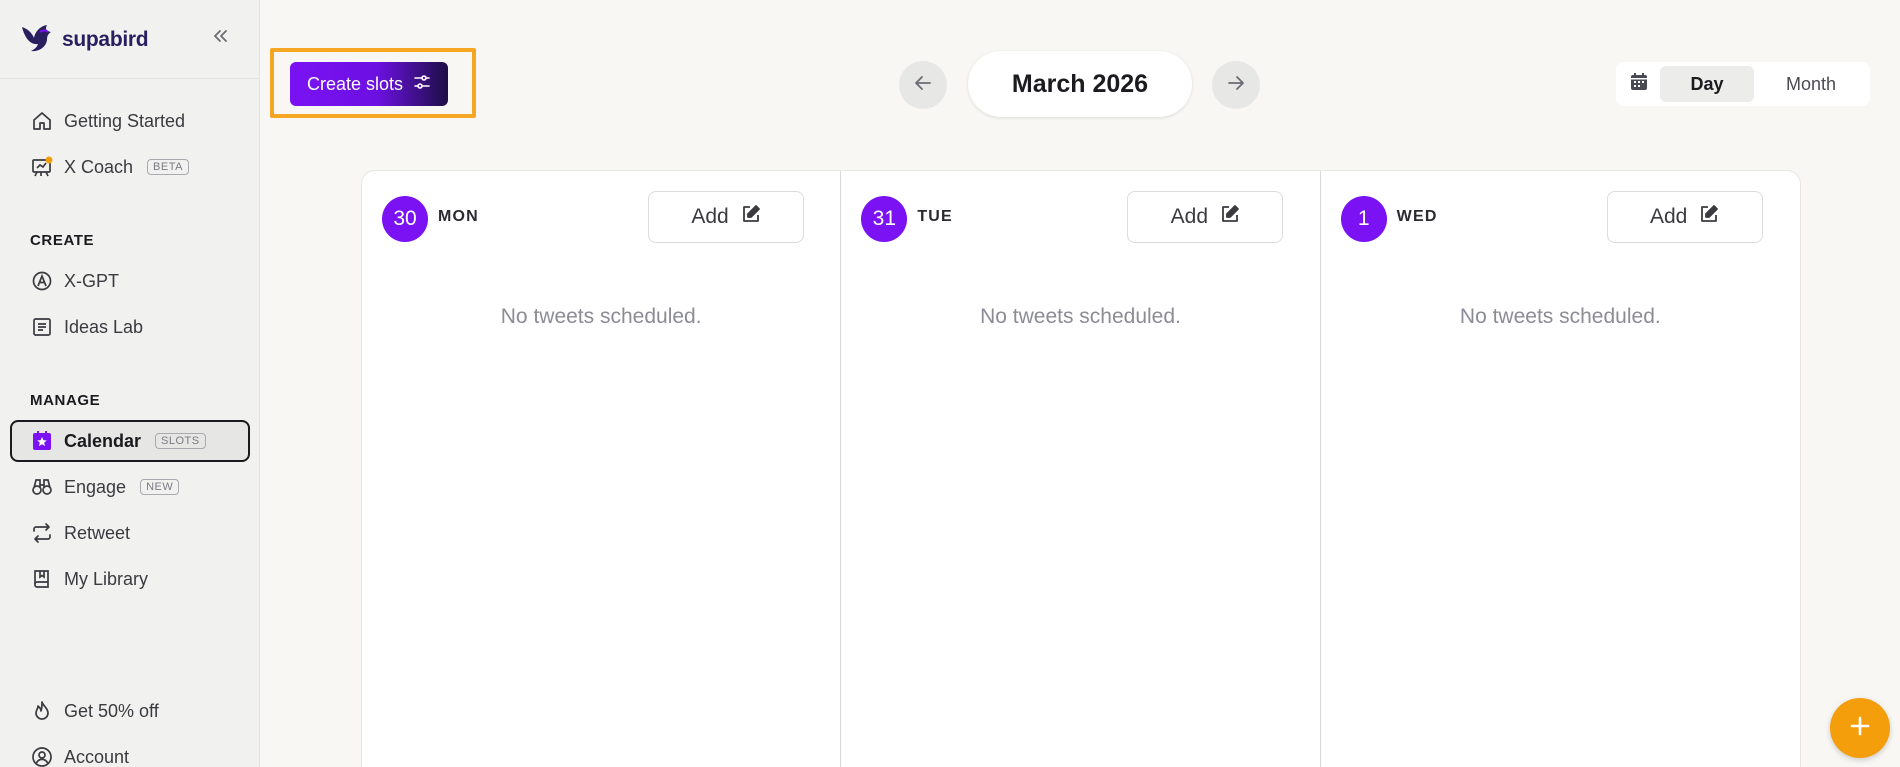  Describe the element at coordinates (42, 121) in the screenshot. I see `home-icon` at that location.